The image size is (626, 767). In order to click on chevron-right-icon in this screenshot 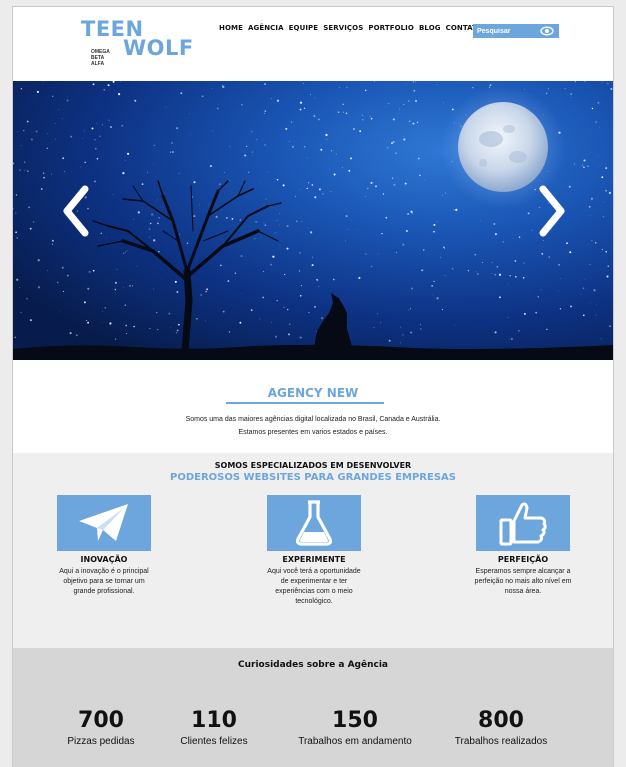, I will do `click(552, 211)`.